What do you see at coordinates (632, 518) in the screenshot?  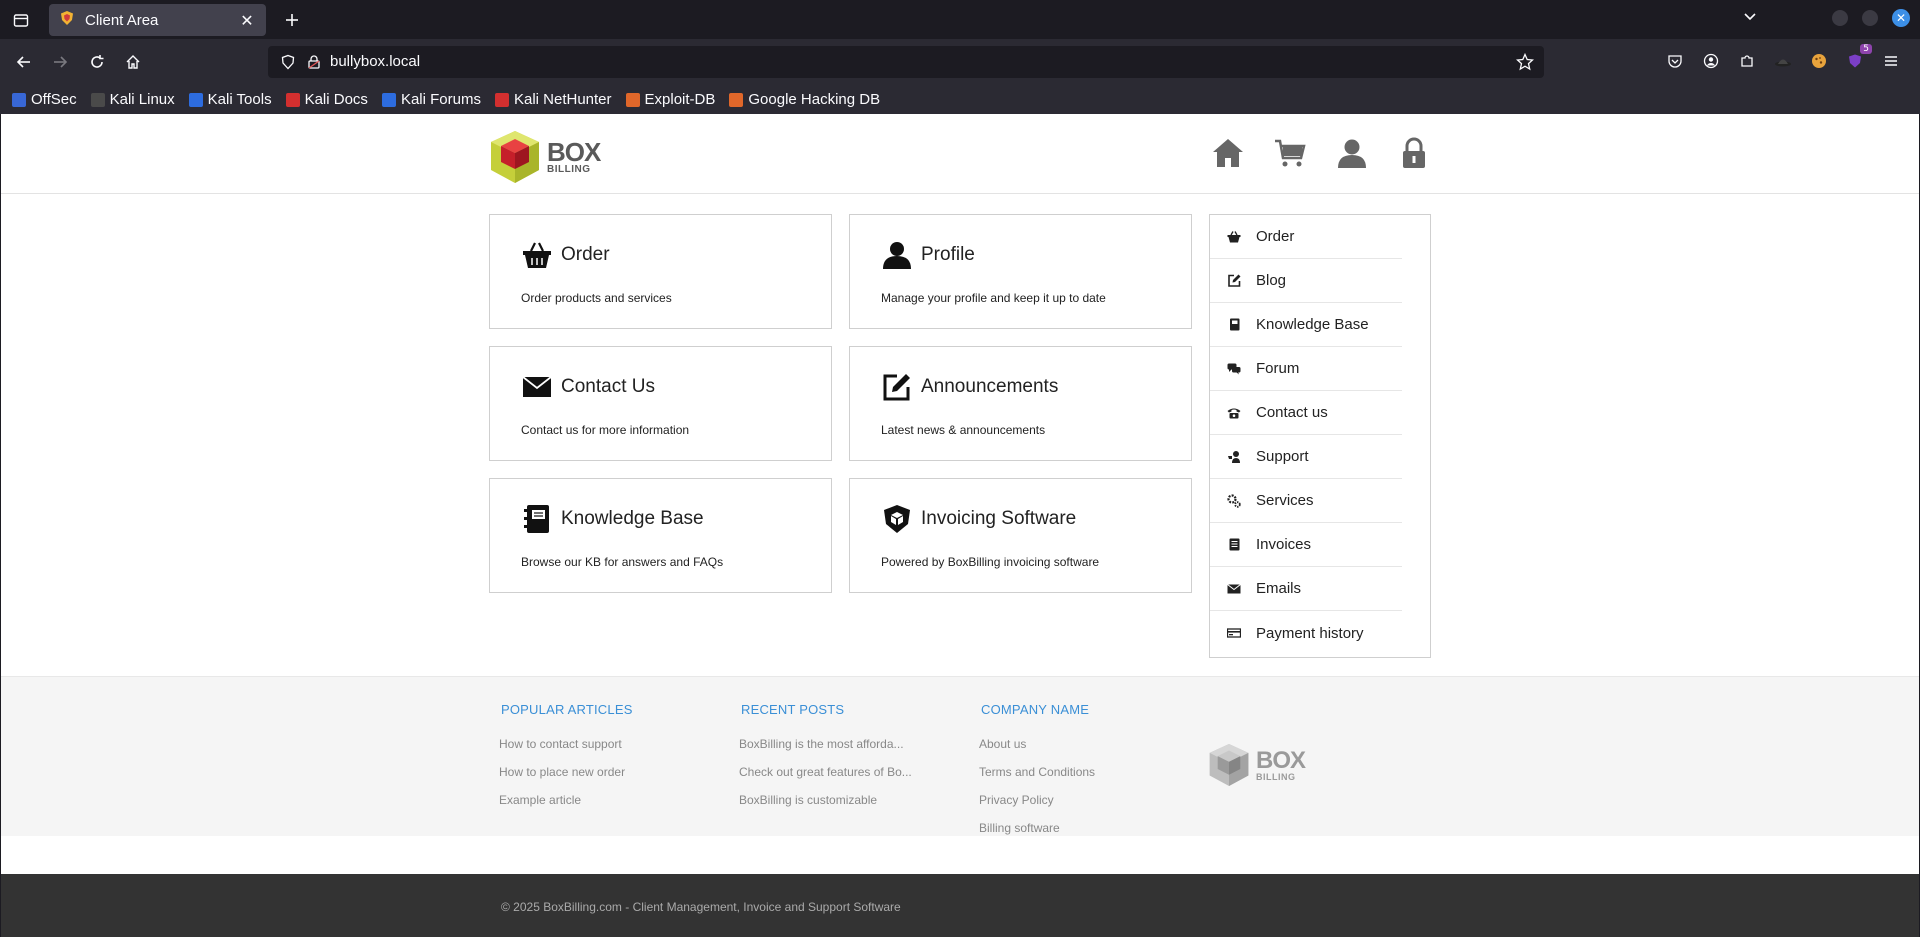 I see `card-title: Knowledge Base` at bounding box center [632, 518].